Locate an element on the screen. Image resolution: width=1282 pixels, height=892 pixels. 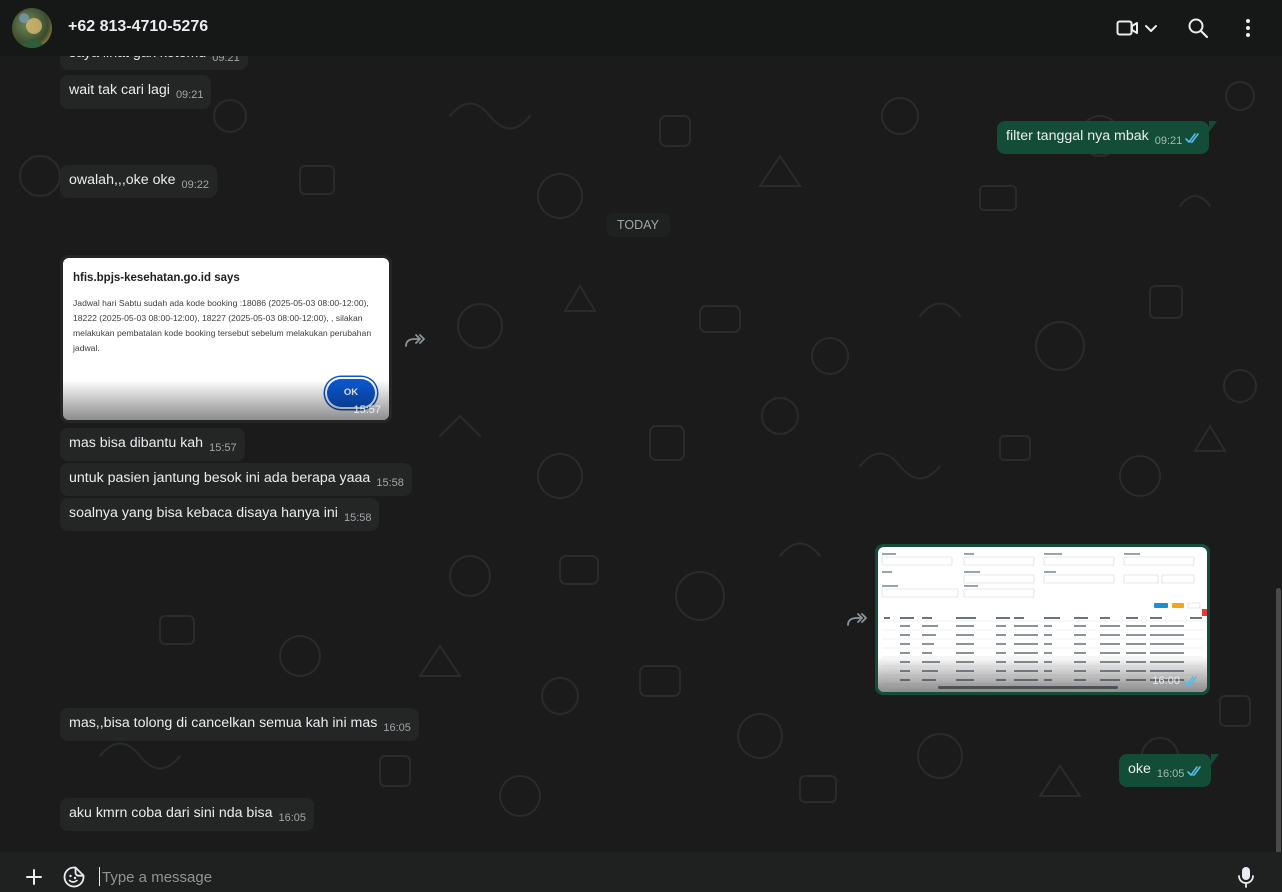
chat-header: +62 813-4710-5276 is located at coordinates (641, 28).